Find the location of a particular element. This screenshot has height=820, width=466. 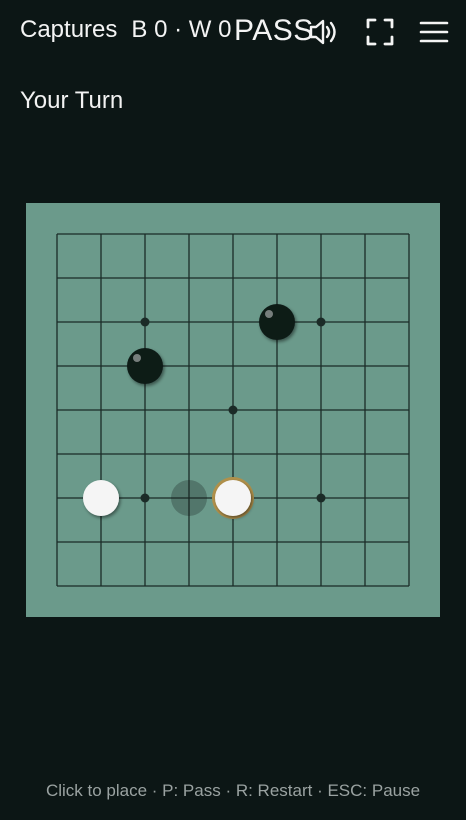

pass-button: PASS is located at coordinates (274, 31).